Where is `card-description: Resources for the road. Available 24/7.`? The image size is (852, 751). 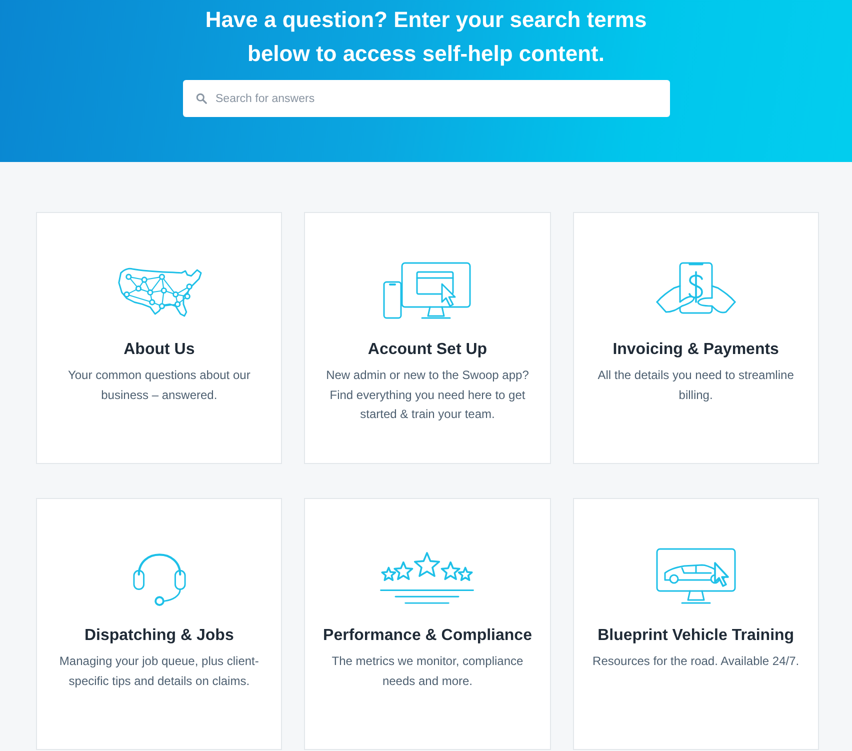 card-description: Resources for the road. Available 24/7. is located at coordinates (696, 661).